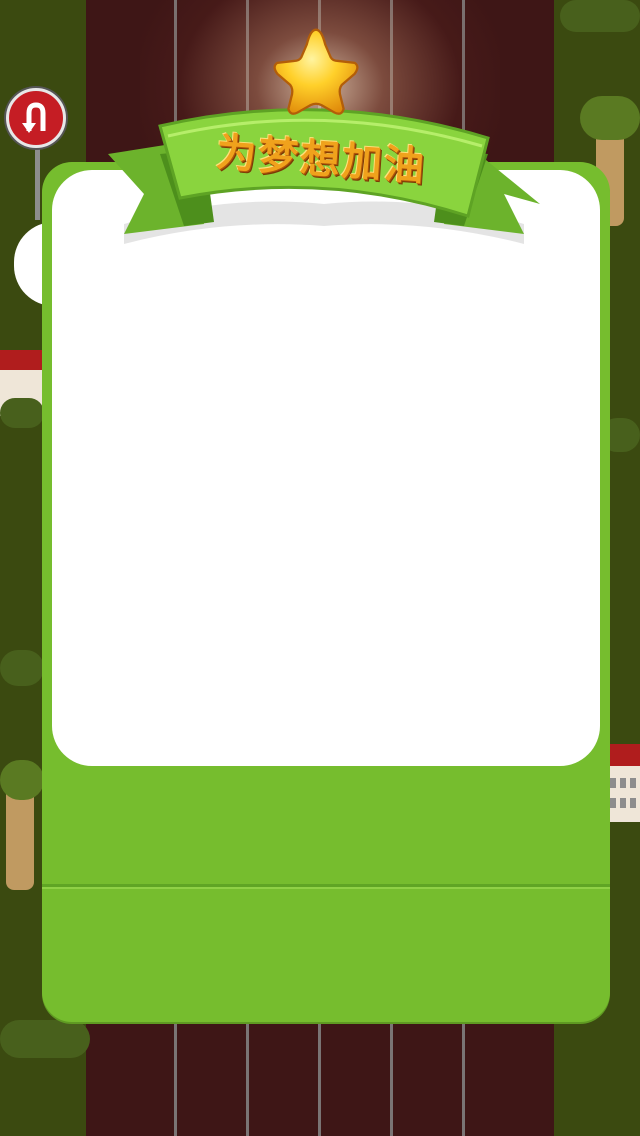 The width and height of the screenshot is (640, 1136). Describe the element at coordinates (37, 180) in the screenshot. I see `sign-pole` at that location.